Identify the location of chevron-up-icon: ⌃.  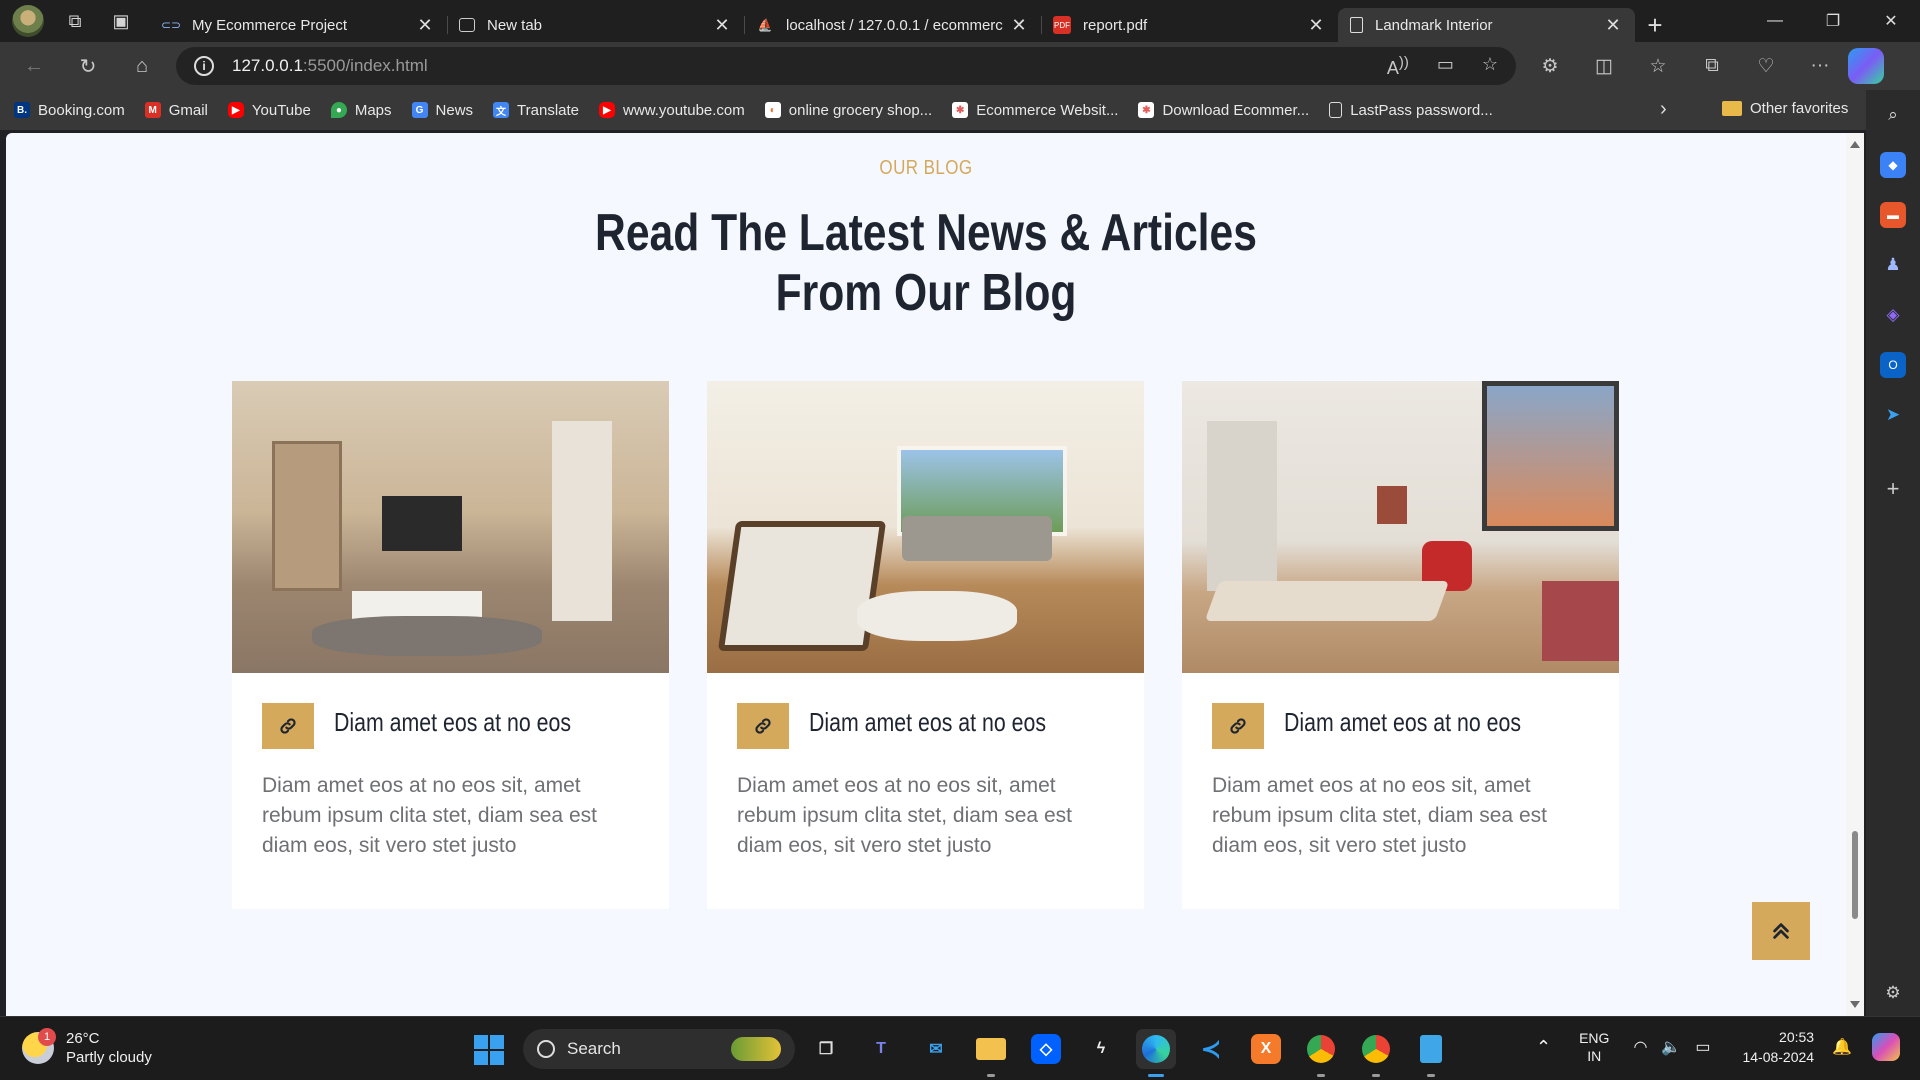
(1543, 1047).